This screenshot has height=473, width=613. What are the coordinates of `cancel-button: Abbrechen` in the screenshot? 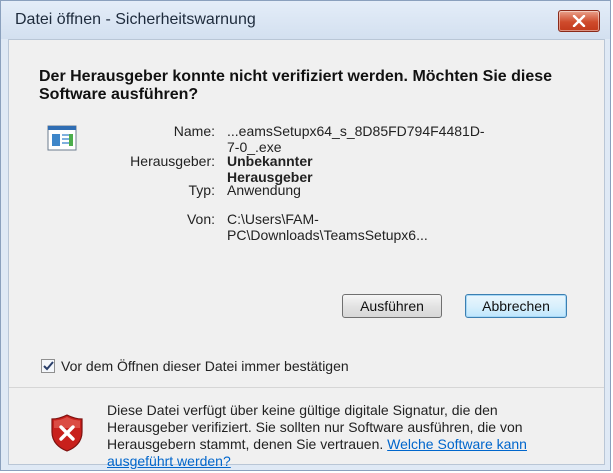 It's located at (516, 306).